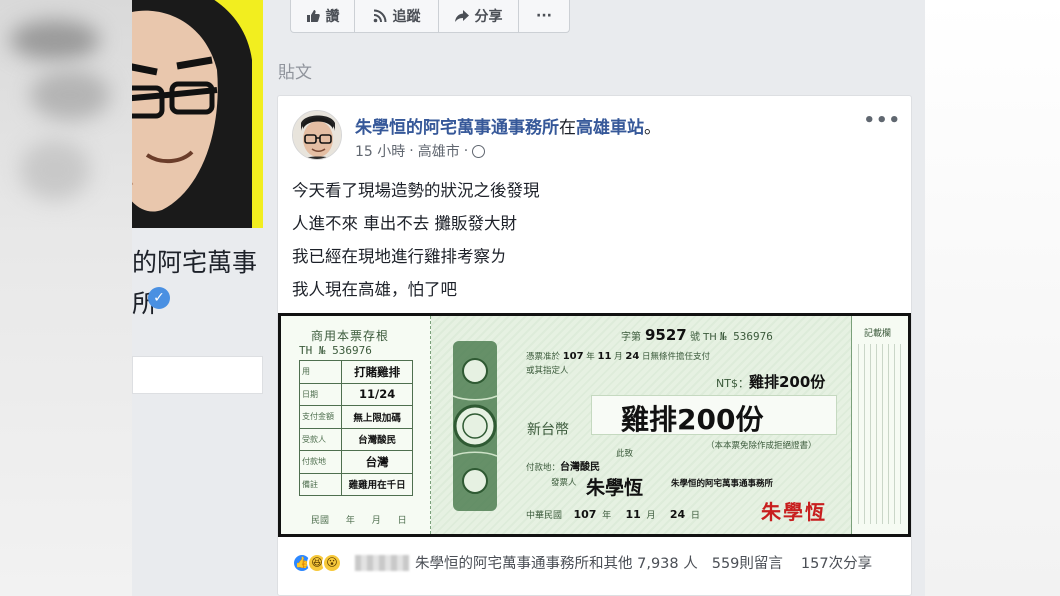  What do you see at coordinates (666, 335) in the screenshot?
I see `note-number: 9527` at bounding box center [666, 335].